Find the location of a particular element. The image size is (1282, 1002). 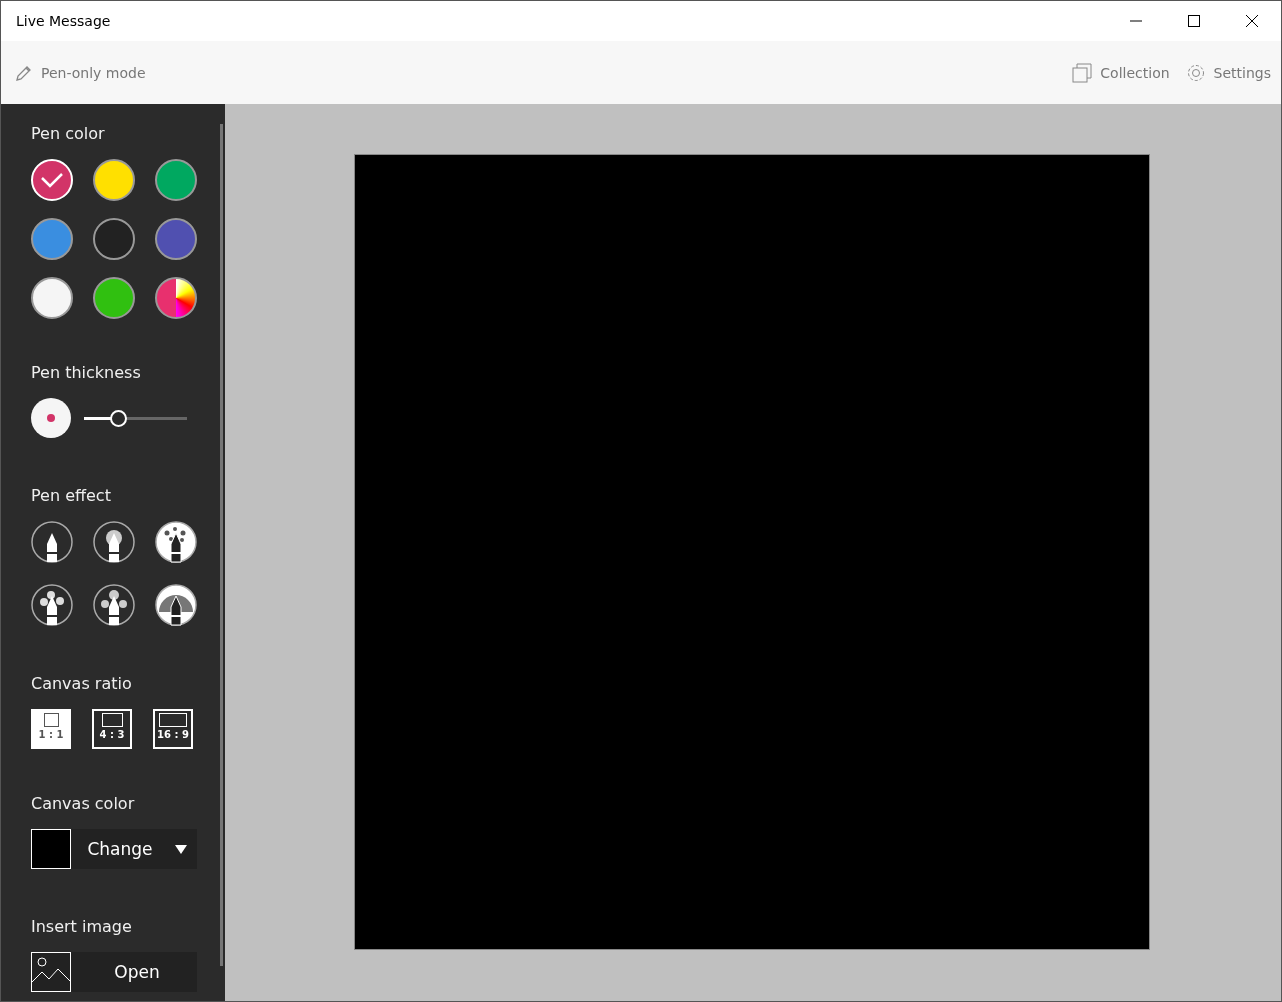

section-heading: Pen effect is located at coordinates (71, 496).